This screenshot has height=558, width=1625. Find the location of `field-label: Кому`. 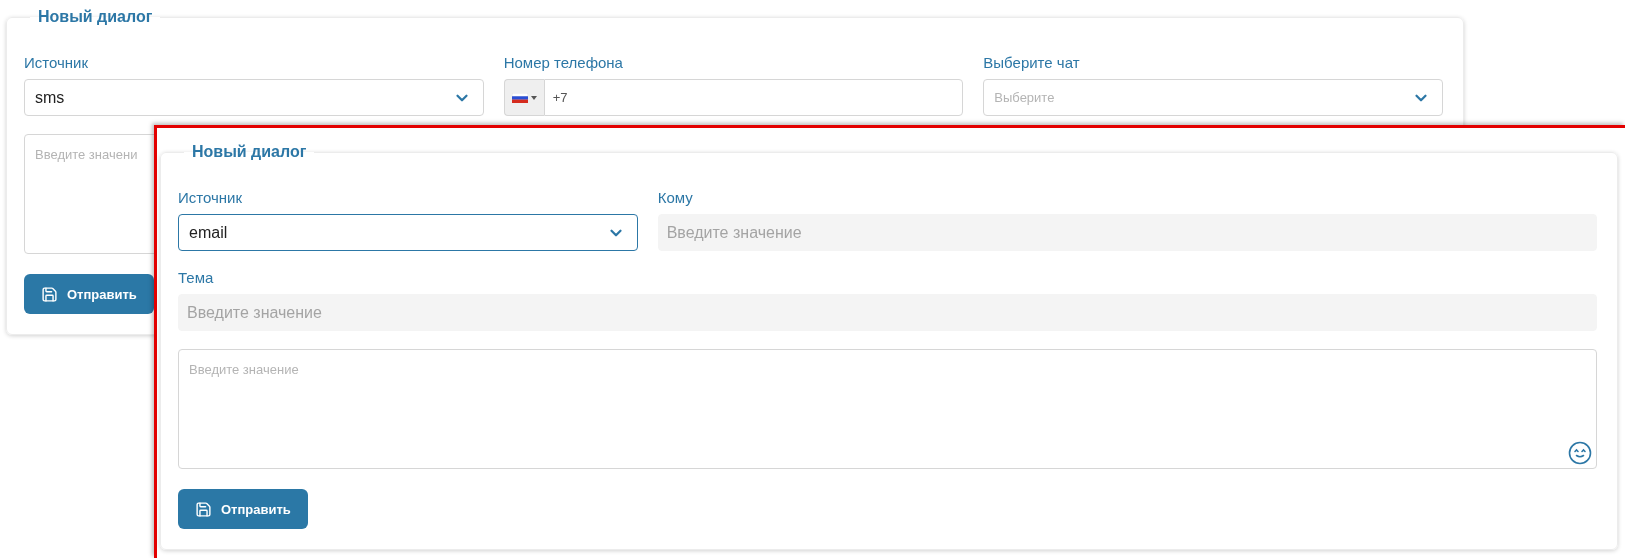

field-label: Кому is located at coordinates (675, 197).